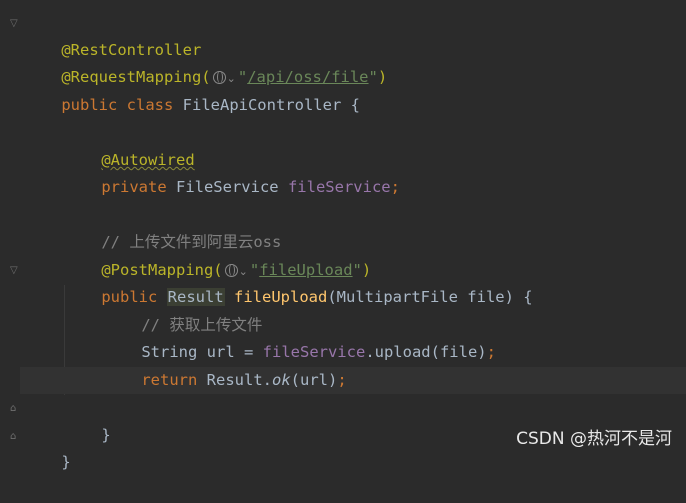  Describe the element at coordinates (355, 309) in the screenshot. I see `code-line-11: // 获取上传文件` at that location.